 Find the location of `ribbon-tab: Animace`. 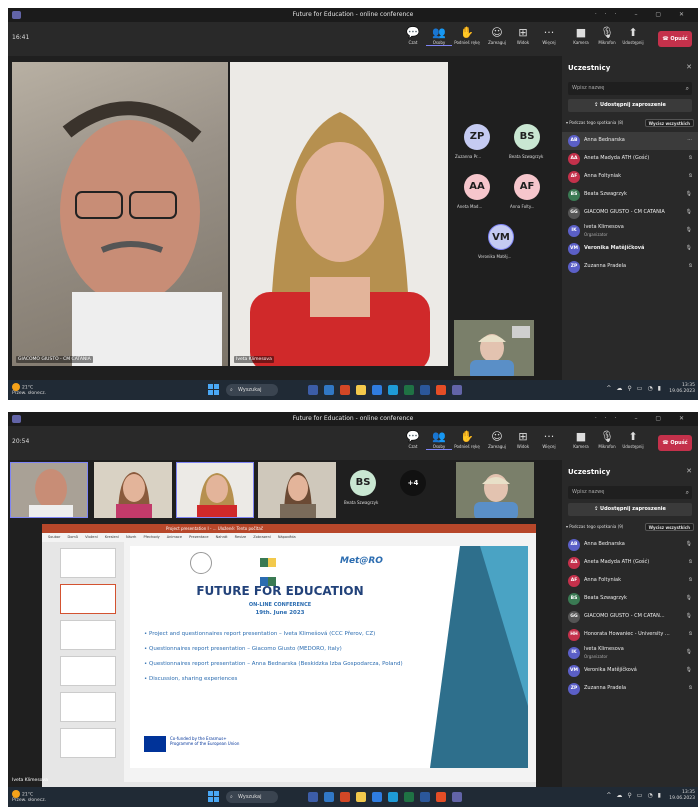

ribbon-tab: Animace is located at coordinates (178, 537).